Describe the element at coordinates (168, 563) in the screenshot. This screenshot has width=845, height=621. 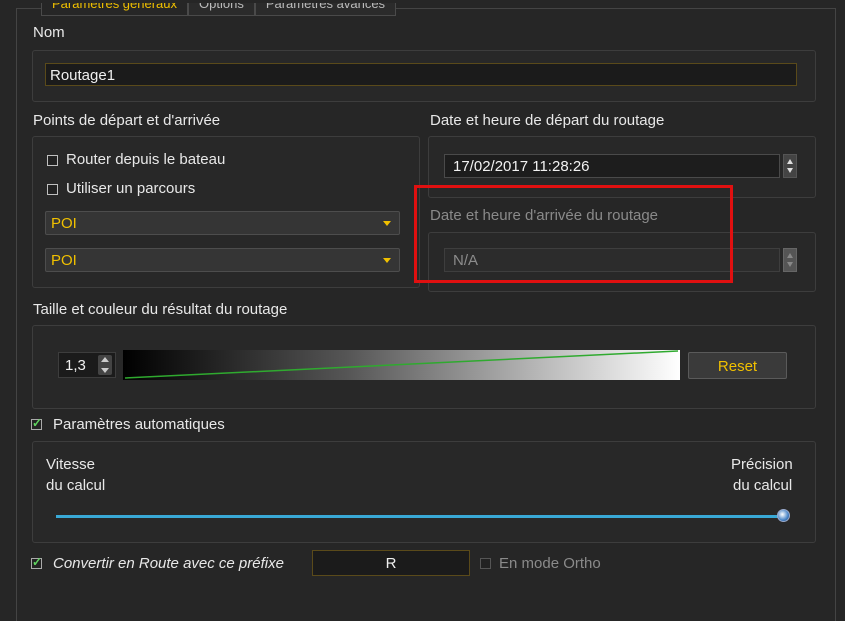
I see `convert-route-label: Convertir en Route avec ce préfixe` at that location.